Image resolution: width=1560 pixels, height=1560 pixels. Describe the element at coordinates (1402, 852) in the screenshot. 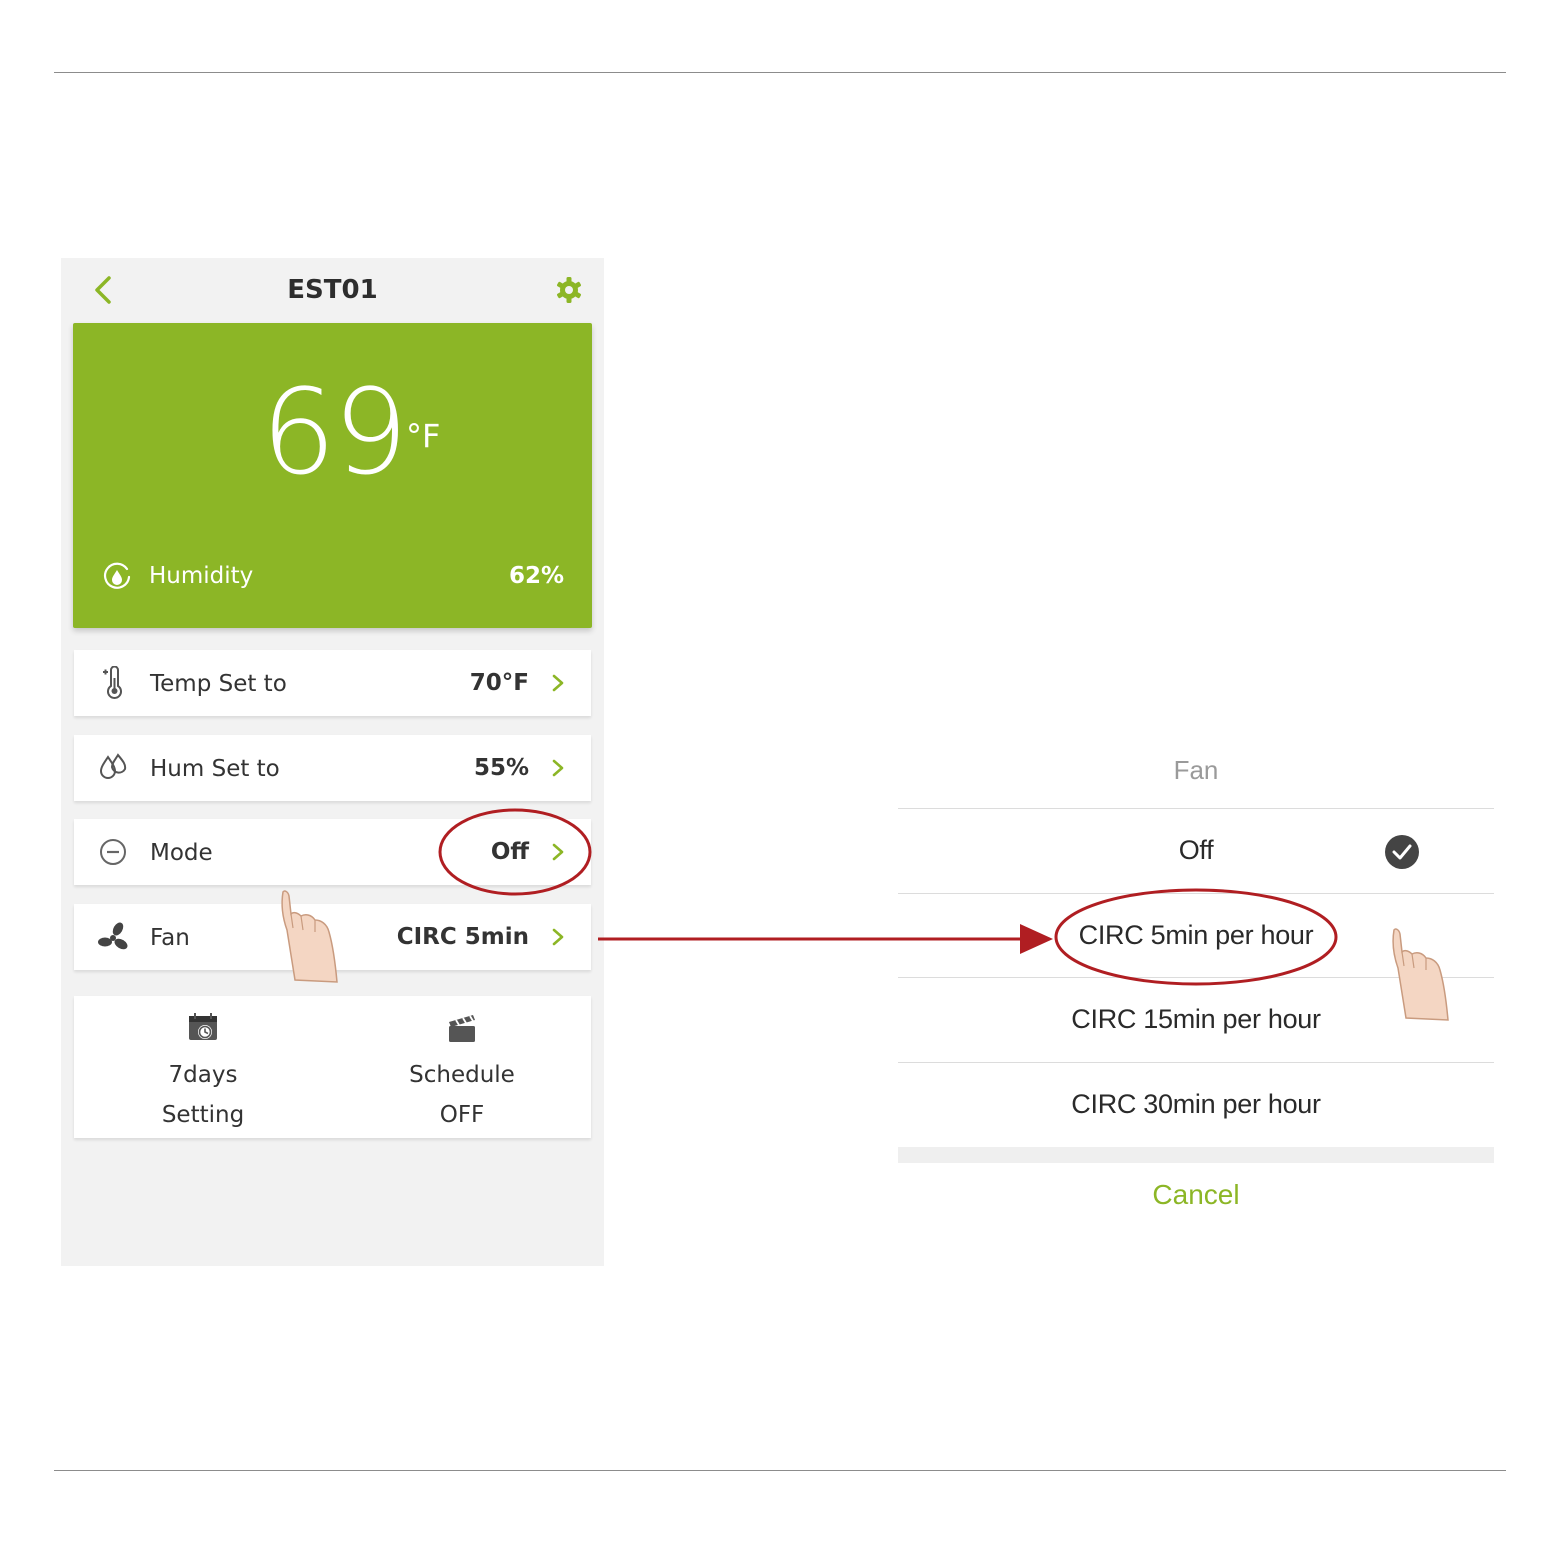

I see `checkmark-circle-icon` at that location.